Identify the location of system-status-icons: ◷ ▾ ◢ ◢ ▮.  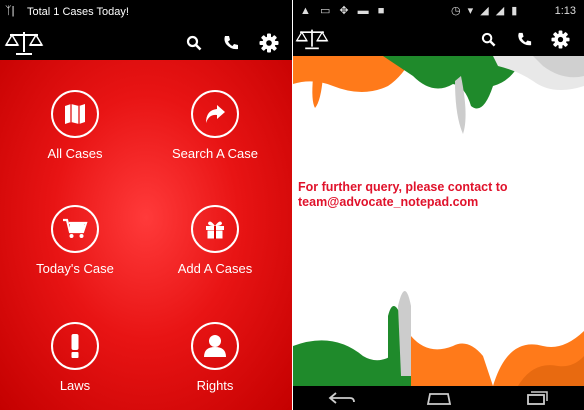
(485, 11).